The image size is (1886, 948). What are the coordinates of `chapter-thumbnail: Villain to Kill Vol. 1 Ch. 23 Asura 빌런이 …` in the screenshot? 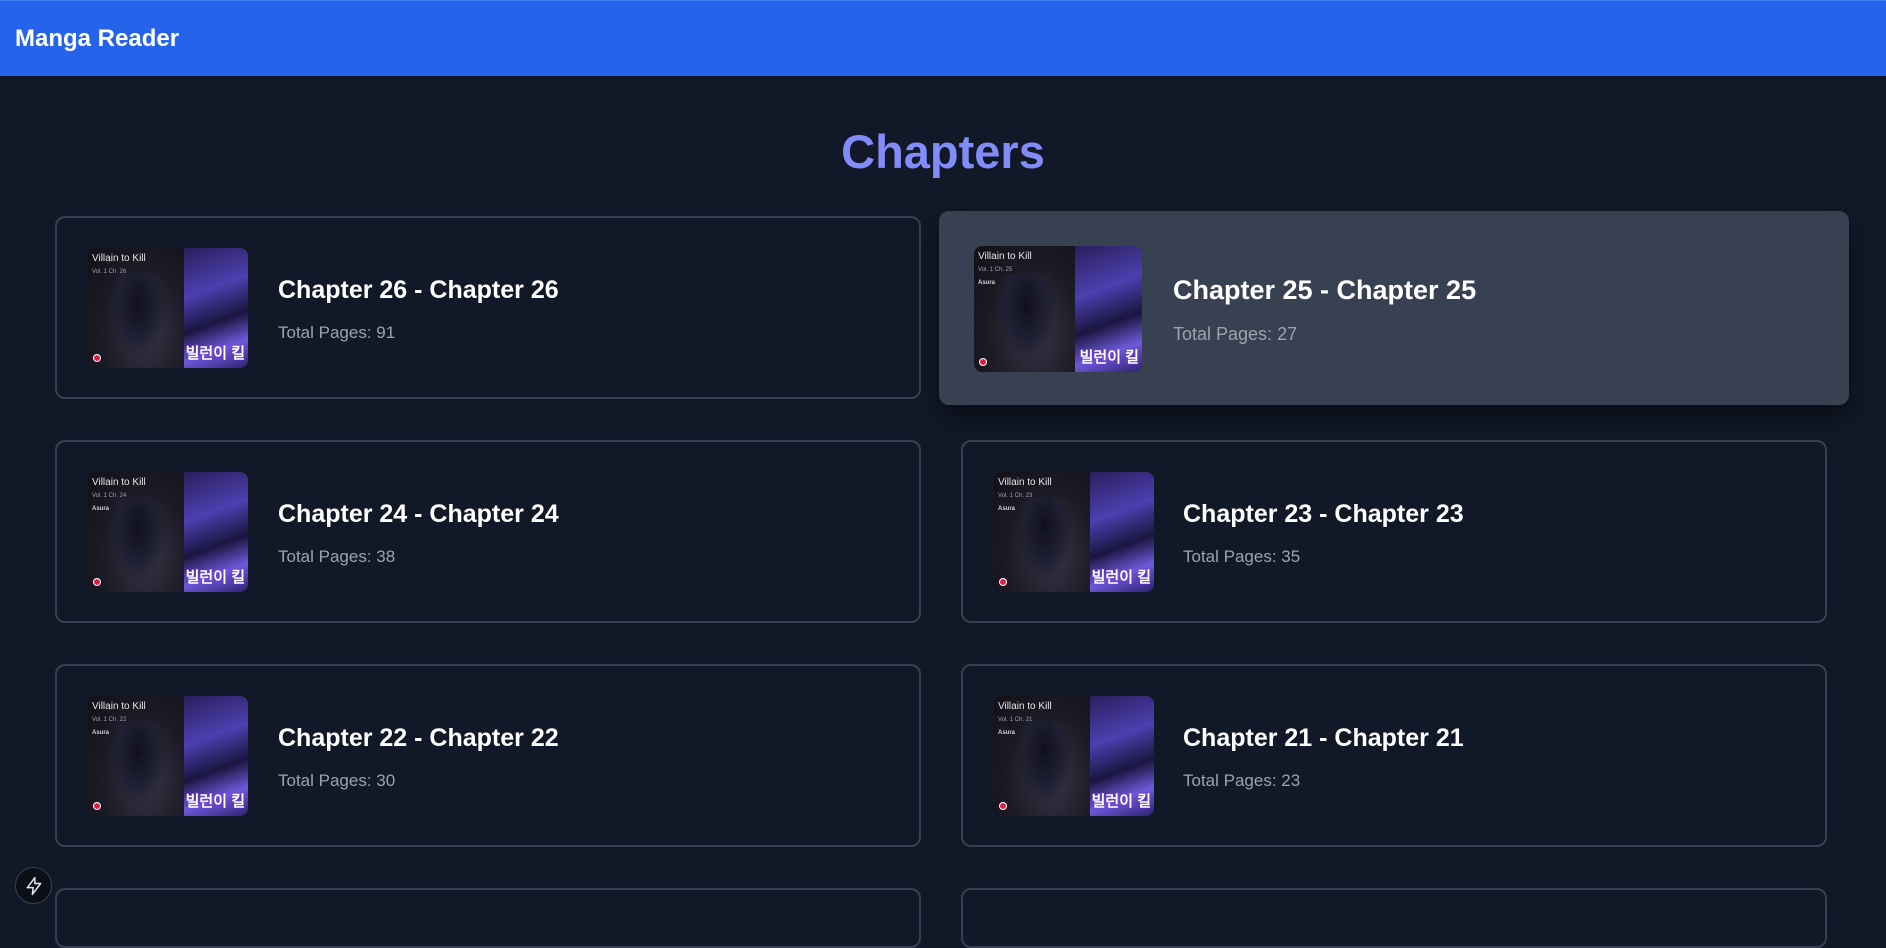 It's located at (1074, 532).